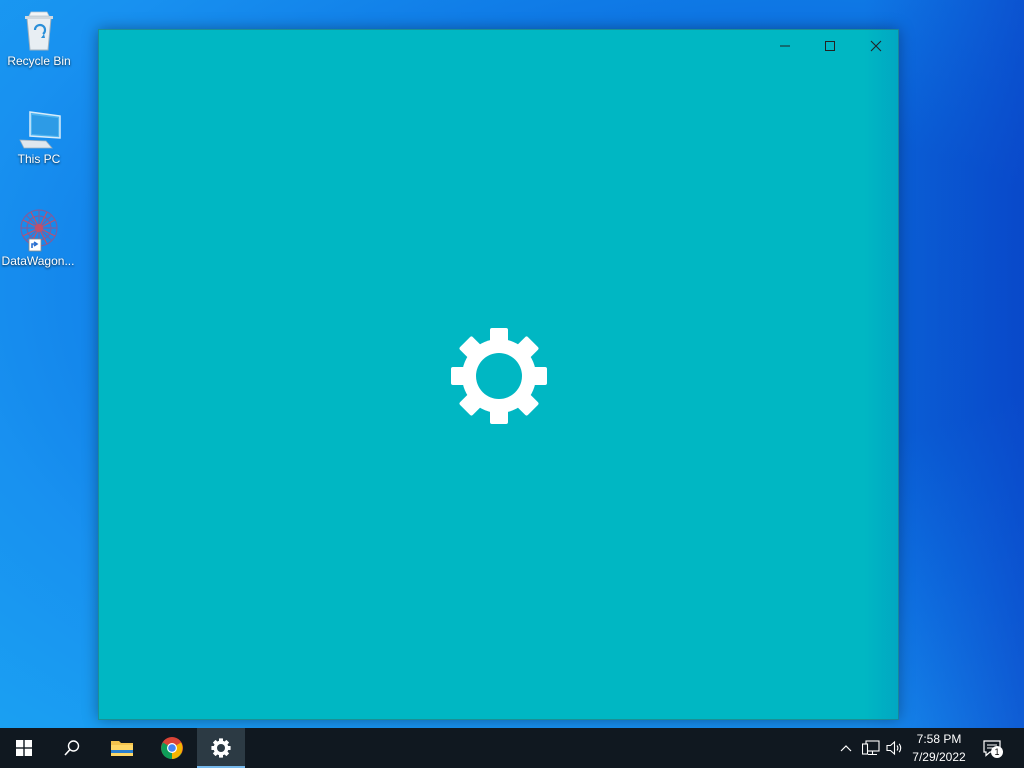 The width and height of the screenshot is (1024, 768). Describe the element at coordinates (939, 757) in the screenshot. I see `clock-date: 7/29/2022` at that location.